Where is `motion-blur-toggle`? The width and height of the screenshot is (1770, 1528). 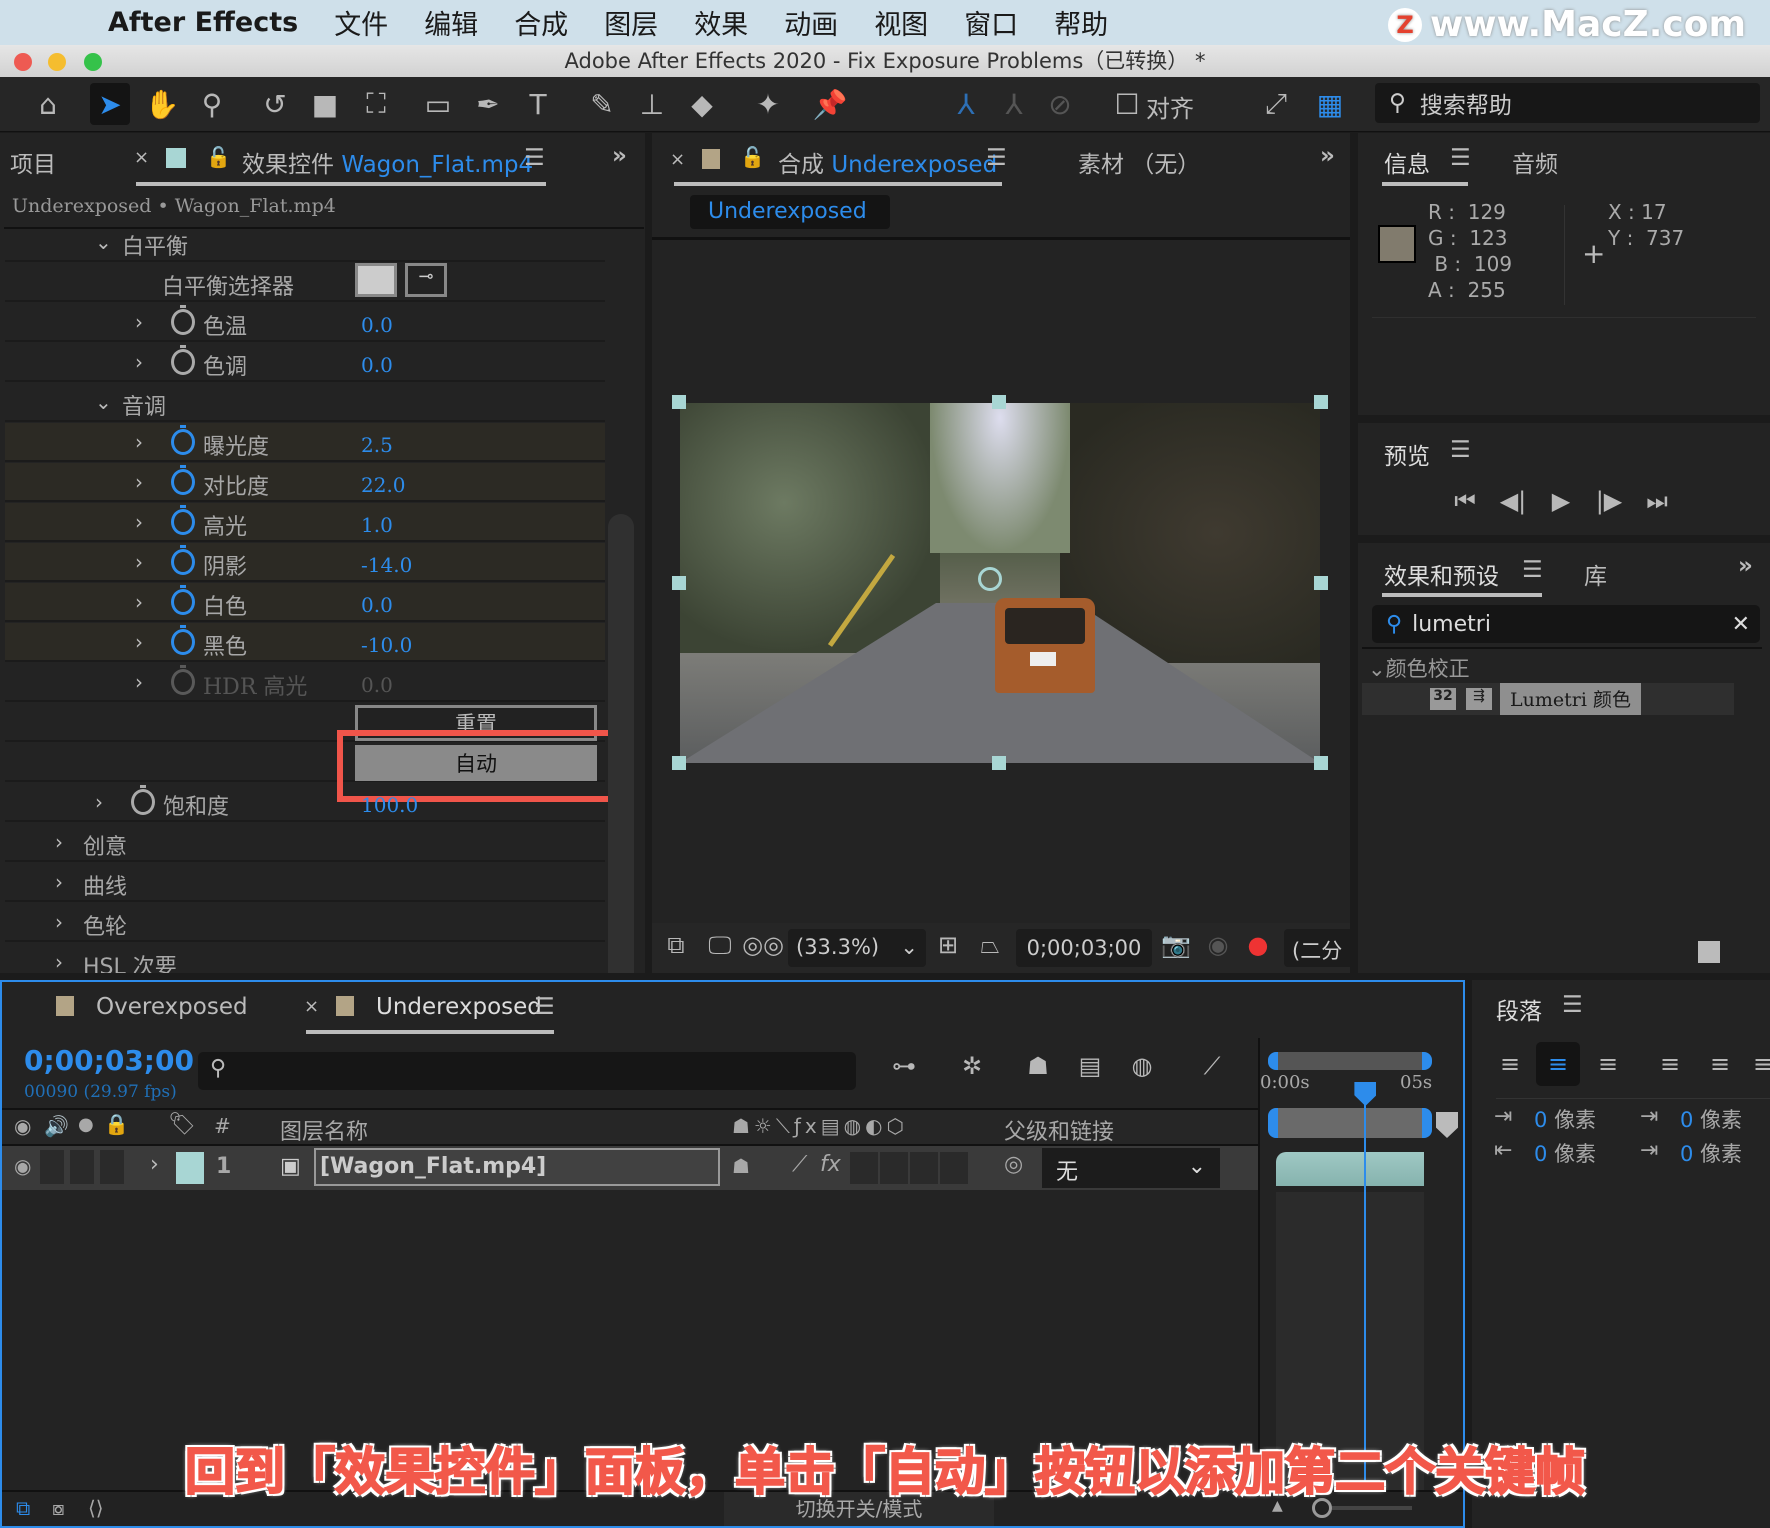 motion-blur-toggle is located at coordinates (894, 1168).